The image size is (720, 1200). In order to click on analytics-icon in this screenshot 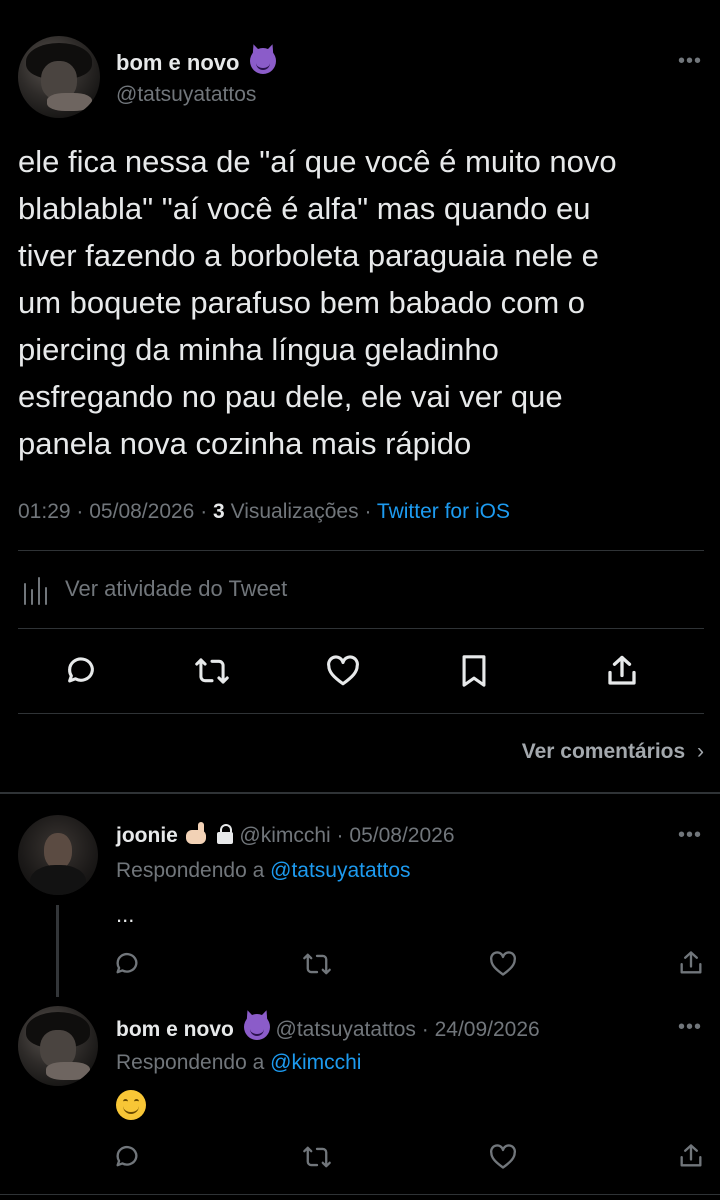, I will do `click(35, 591)`.